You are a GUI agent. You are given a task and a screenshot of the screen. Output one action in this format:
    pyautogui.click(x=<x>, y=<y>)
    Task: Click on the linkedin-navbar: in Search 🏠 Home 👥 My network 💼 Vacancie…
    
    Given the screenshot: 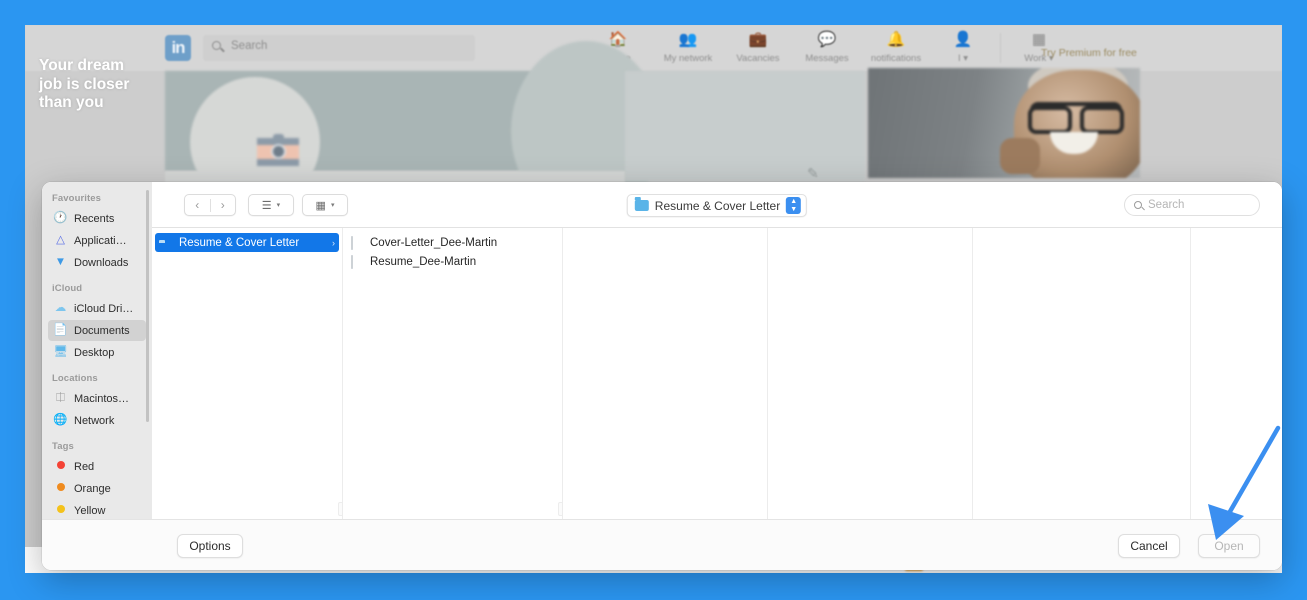 What is the action you would take?
    pyautogui.click(x=653, y=48)
    